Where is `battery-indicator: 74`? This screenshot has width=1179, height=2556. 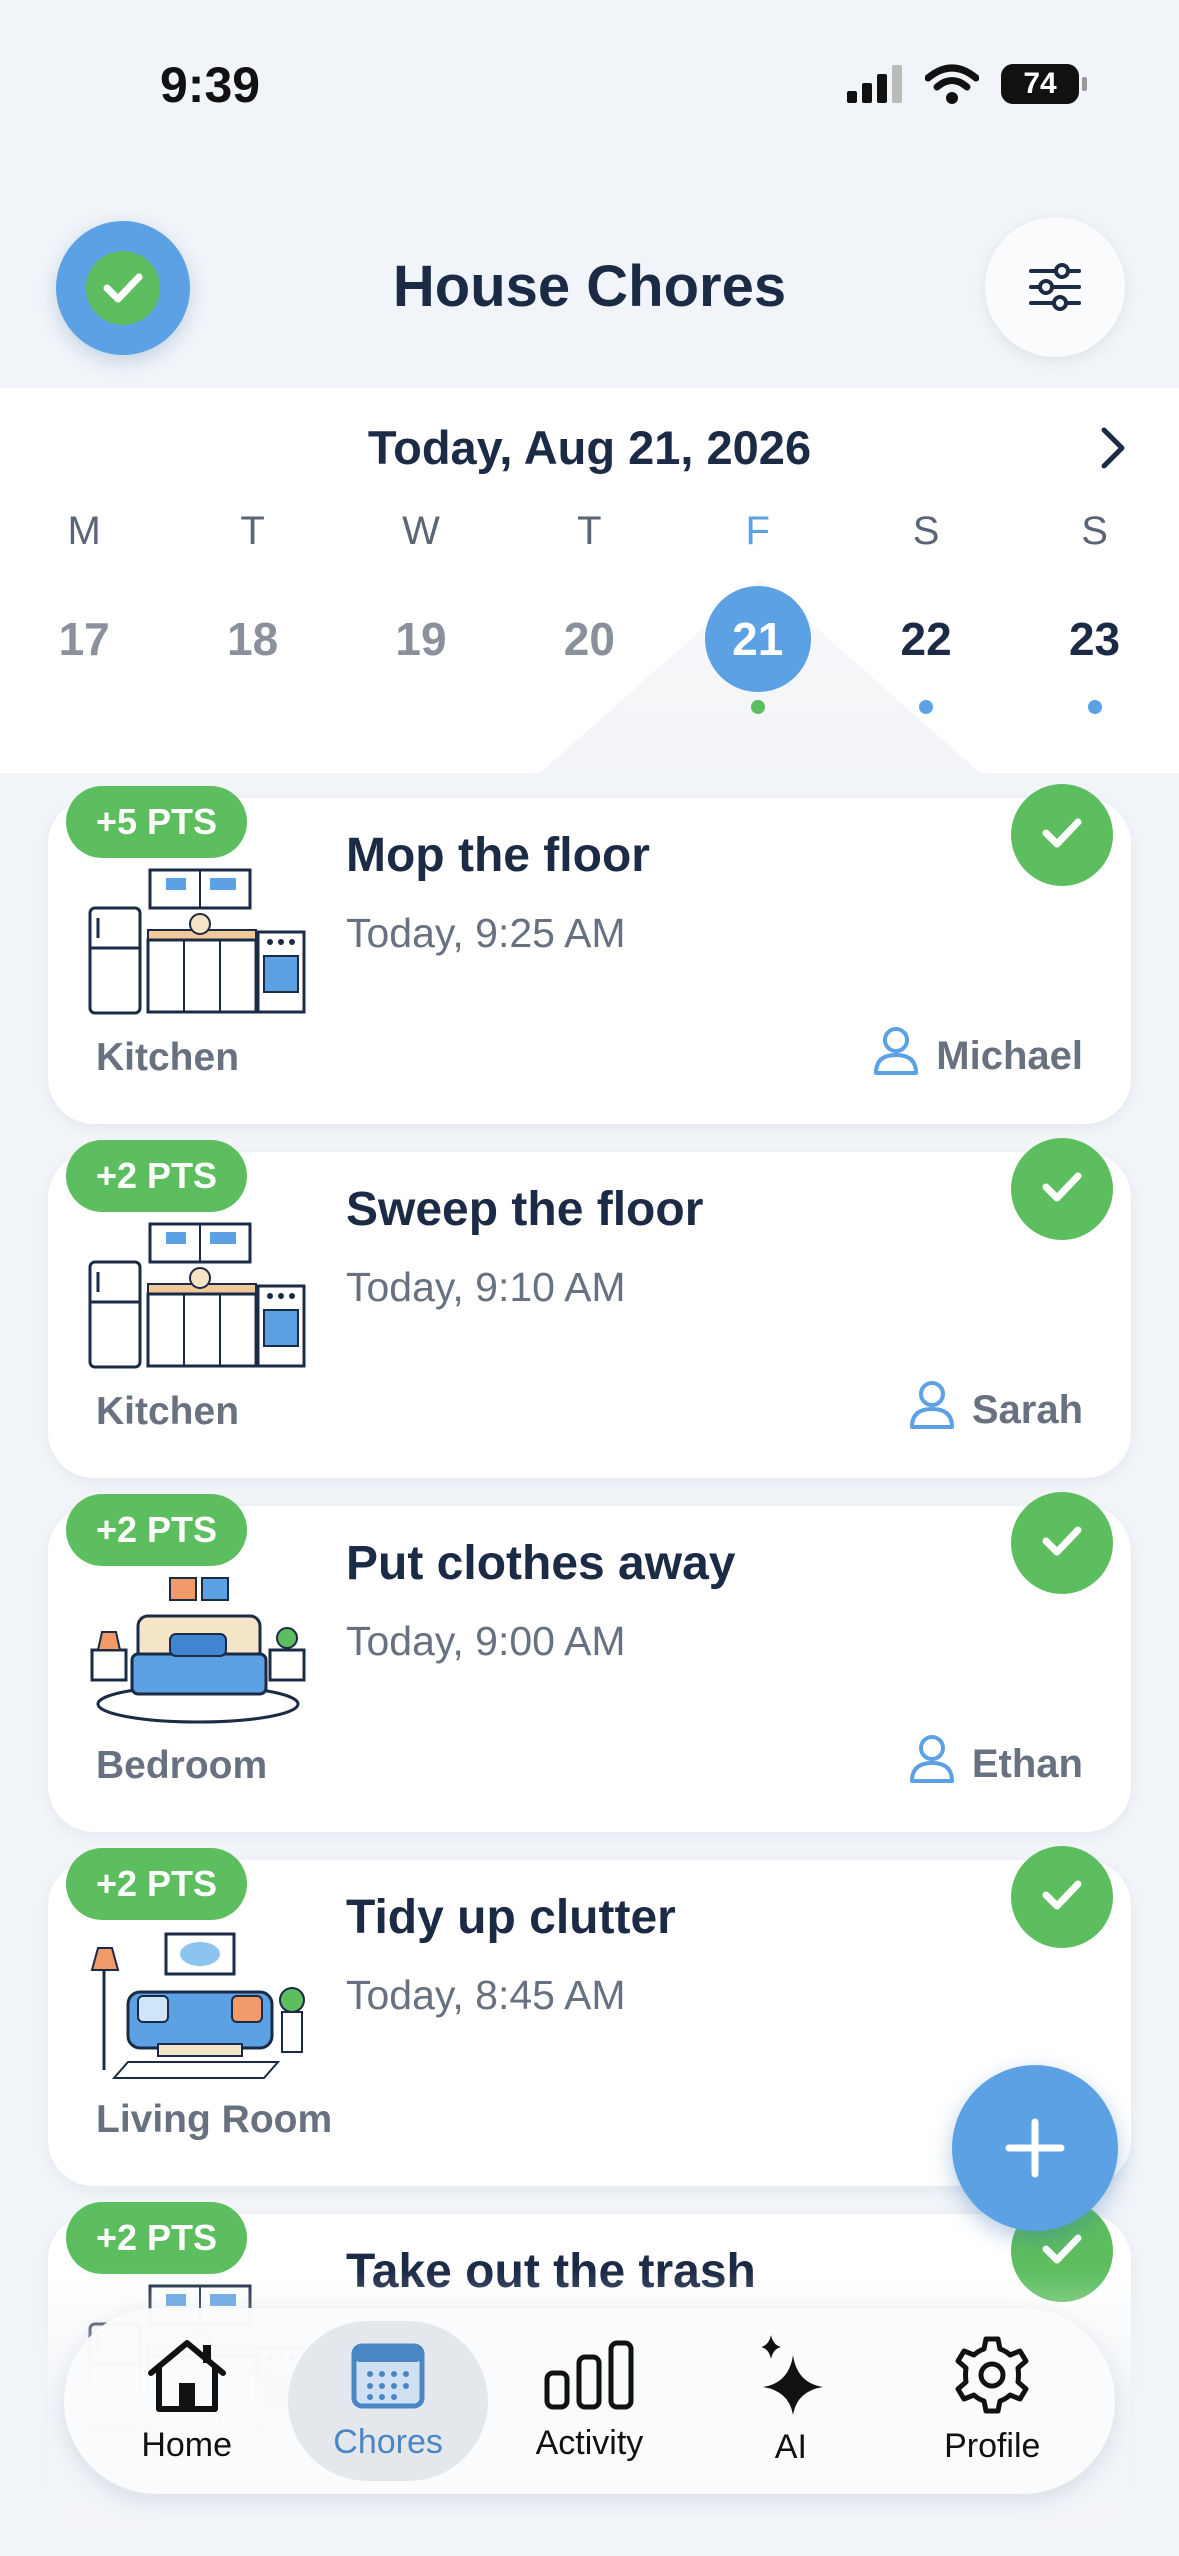 battery-indicator: 74 is located at coordinates (1044, 84).